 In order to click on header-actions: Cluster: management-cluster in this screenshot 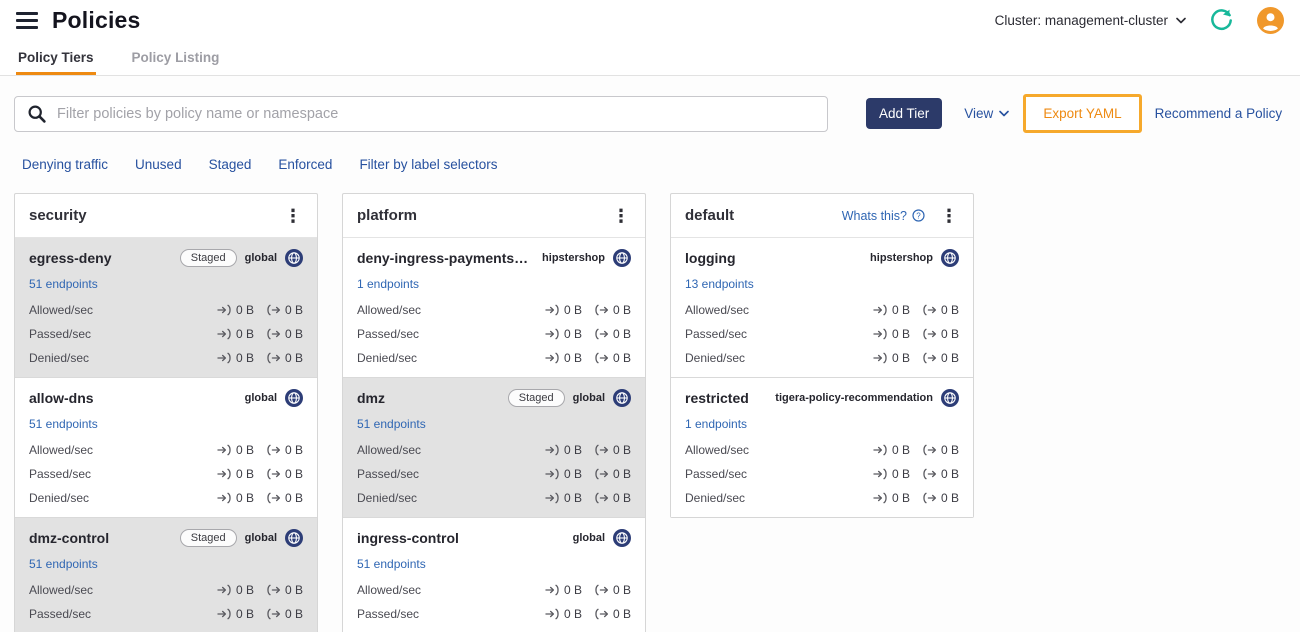, I will do `click(1139, 20)`.